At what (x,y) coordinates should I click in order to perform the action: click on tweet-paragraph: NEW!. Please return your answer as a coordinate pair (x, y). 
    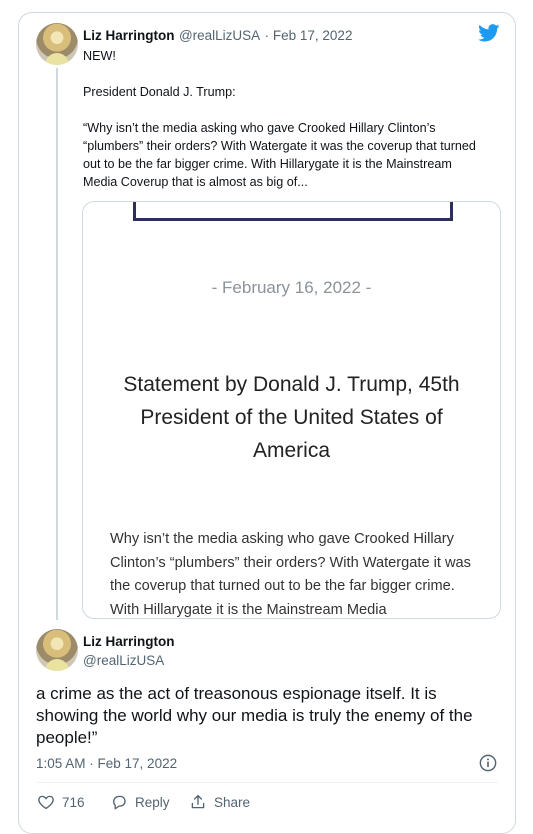
    Looking at the image, I should click on (99, 56).